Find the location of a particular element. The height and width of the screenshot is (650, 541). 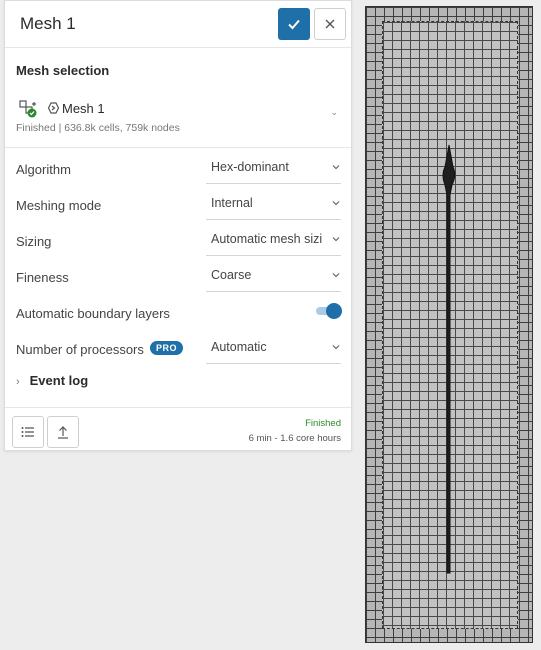

boundary-layers-label: Automatic boundary layers is located at coordinates (93, 313).